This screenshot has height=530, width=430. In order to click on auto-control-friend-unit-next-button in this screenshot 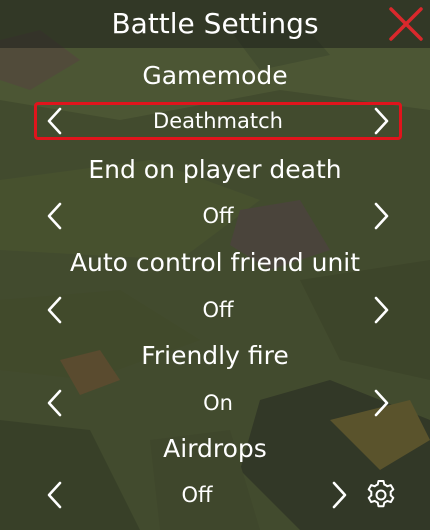, I will do `click(381, 310)`.